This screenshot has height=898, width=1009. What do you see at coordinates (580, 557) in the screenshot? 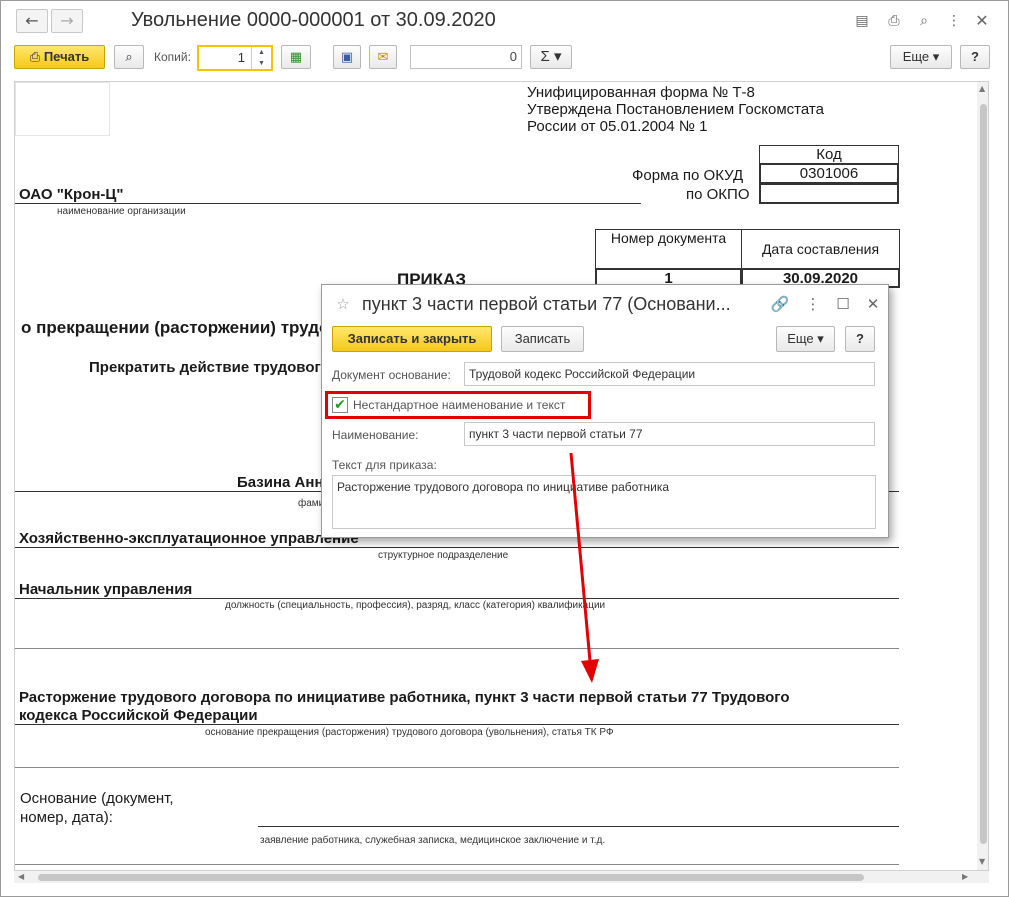
I see `arrow-shaft` at bounding box center [580, 557].